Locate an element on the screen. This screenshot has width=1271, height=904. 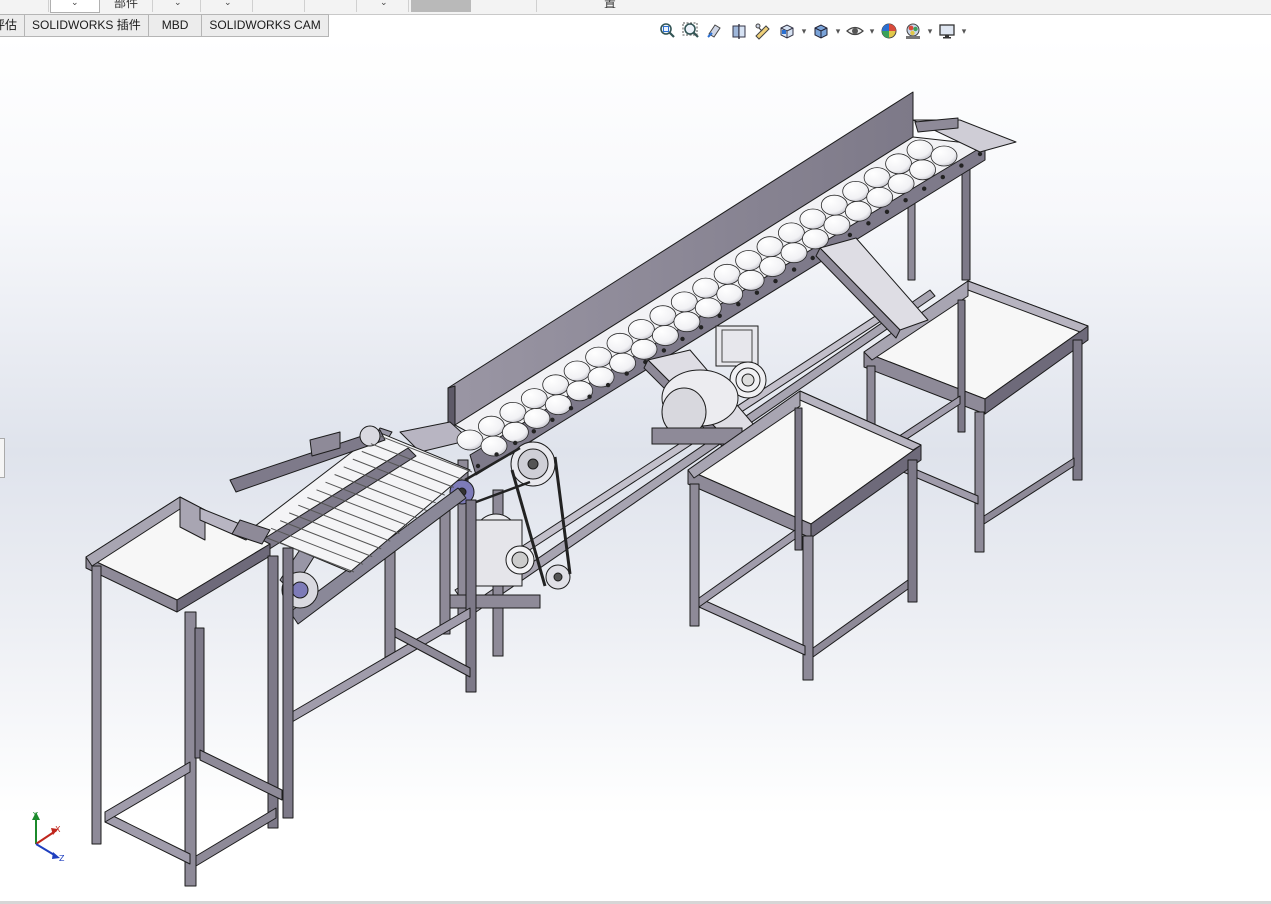
left-feed-hopper-table is located at coordinates (189, 691).